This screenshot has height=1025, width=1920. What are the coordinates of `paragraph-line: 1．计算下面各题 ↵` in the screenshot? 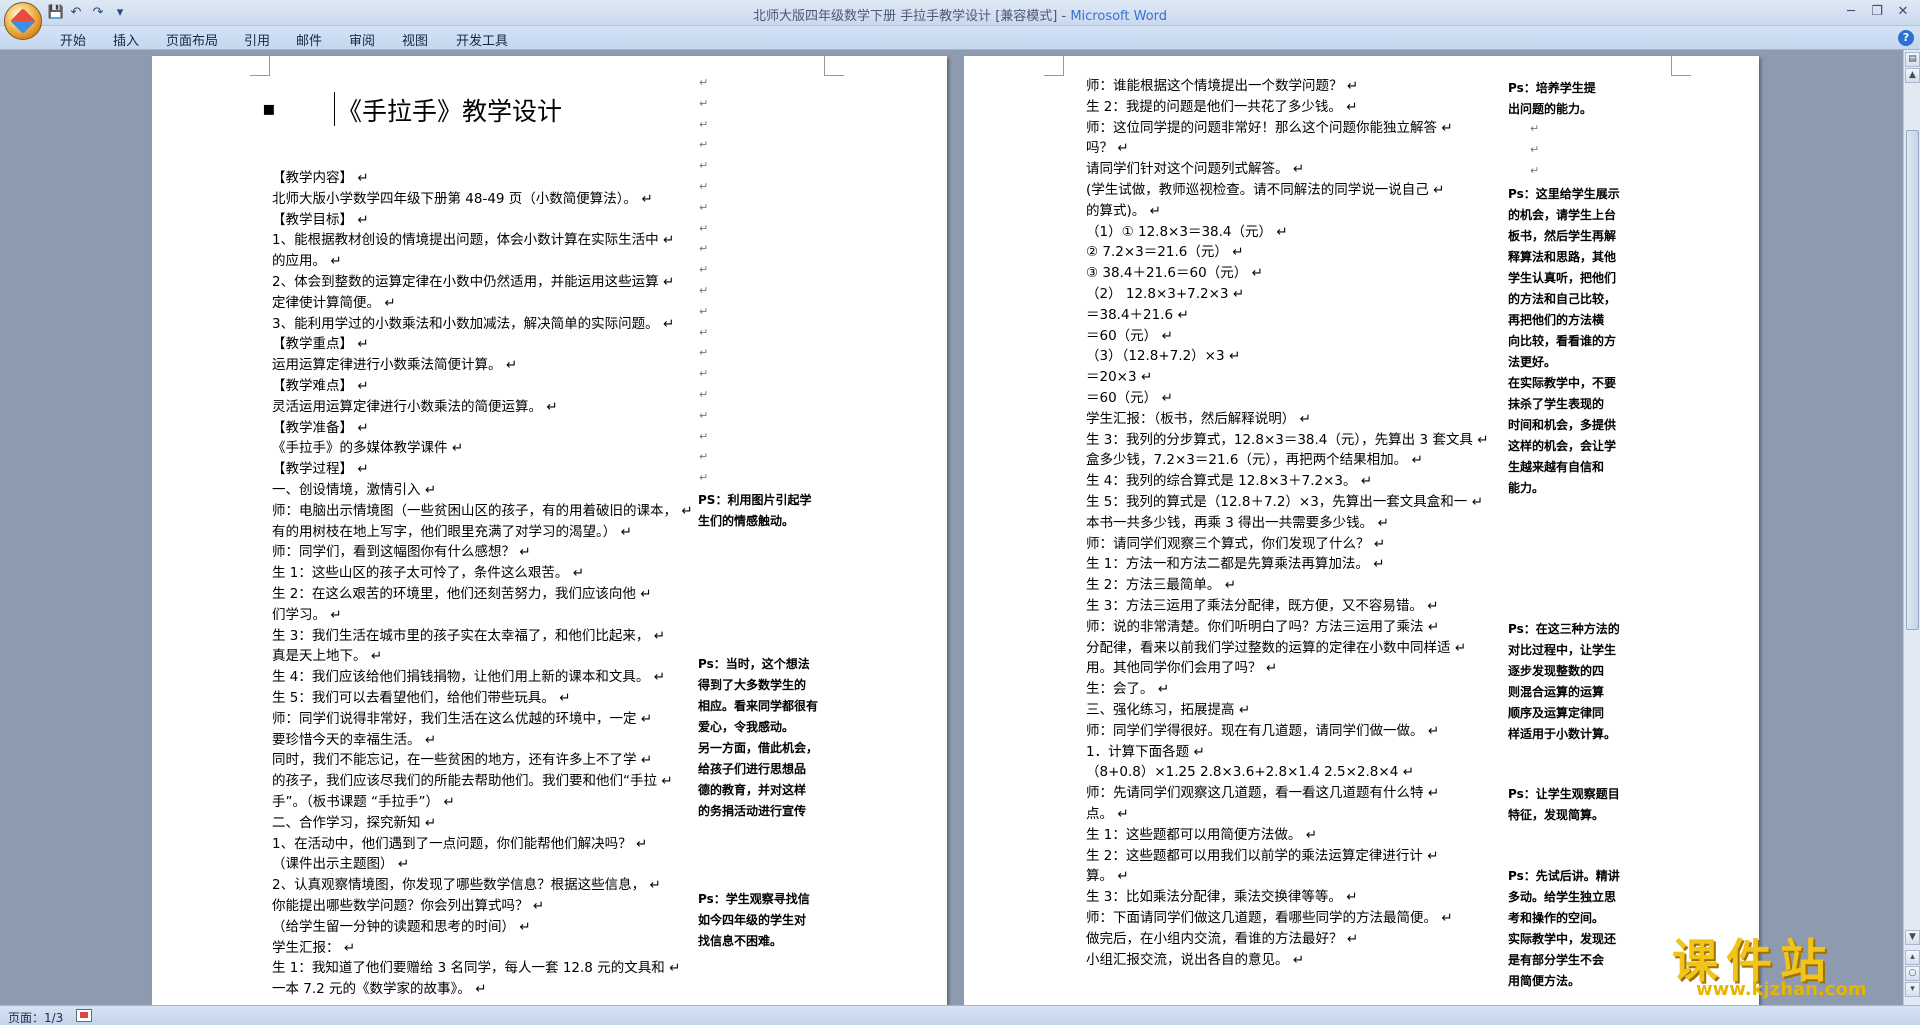 It's located at (1145, 751).